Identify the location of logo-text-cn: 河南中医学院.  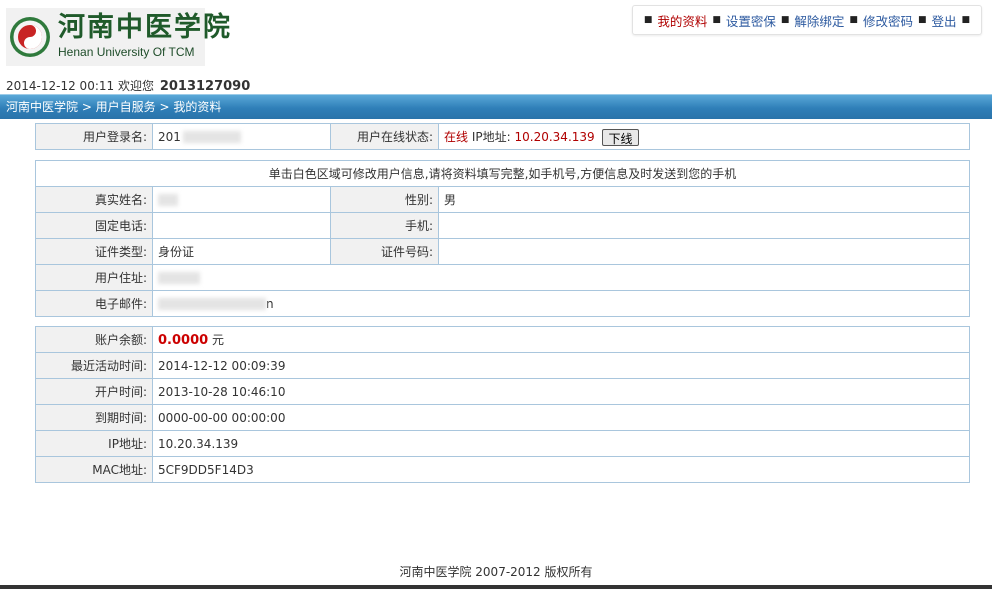
(145, 27).